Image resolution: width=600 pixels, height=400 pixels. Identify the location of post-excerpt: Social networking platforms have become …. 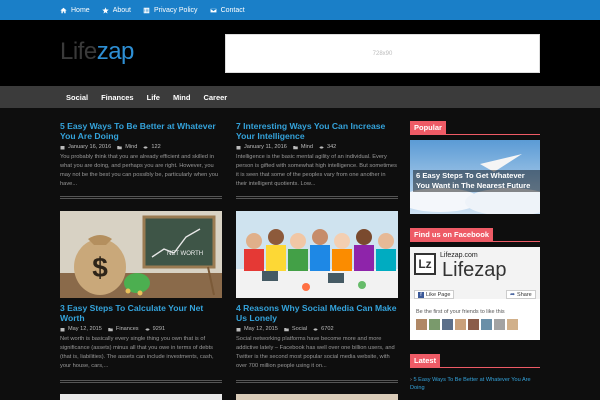
(315, 352).